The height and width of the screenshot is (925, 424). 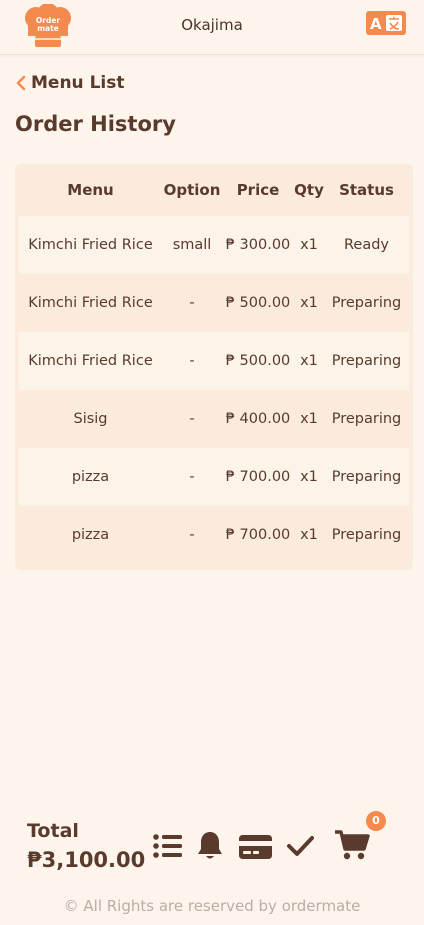 I want to click on check-icon, so click(x=300, y=846).